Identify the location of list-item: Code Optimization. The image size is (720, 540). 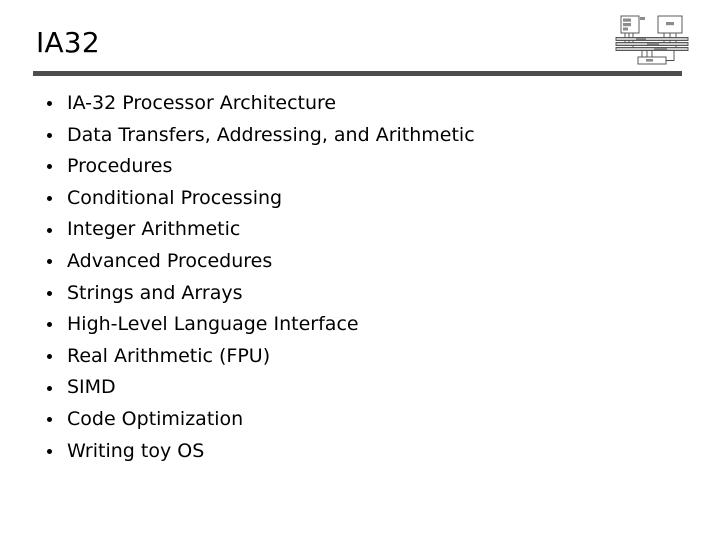
(356, 420).